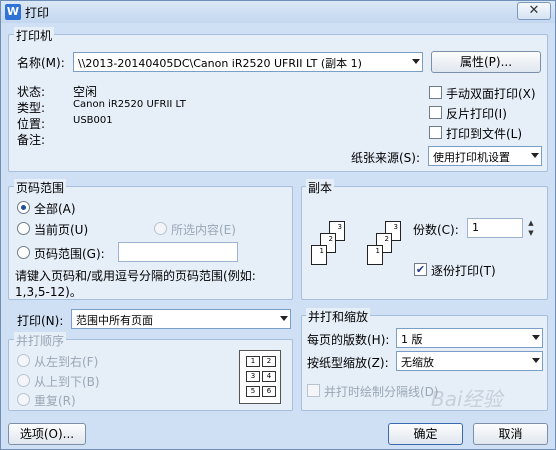 This screenshot has width=556, height=450. Describe the element at coordinates (31, 124) in the screenshot. I see `location-label: 位置:` at that location.